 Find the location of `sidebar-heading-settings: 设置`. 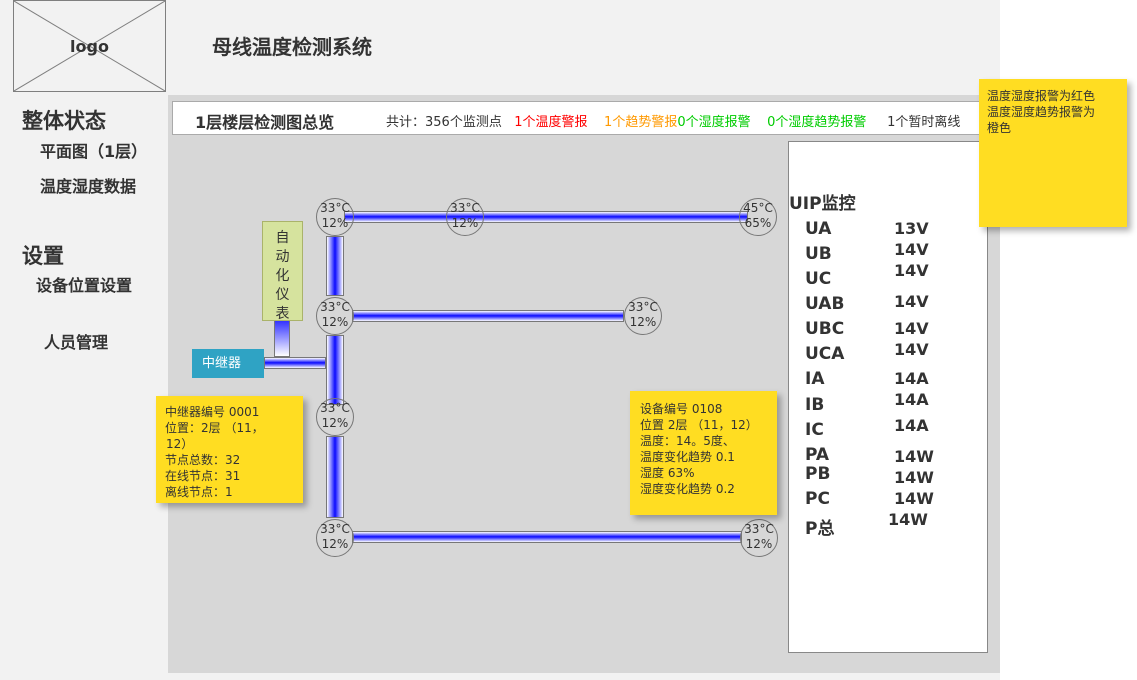

sidebar-heading-settings: 设置 is located at coordinates (43, 256).